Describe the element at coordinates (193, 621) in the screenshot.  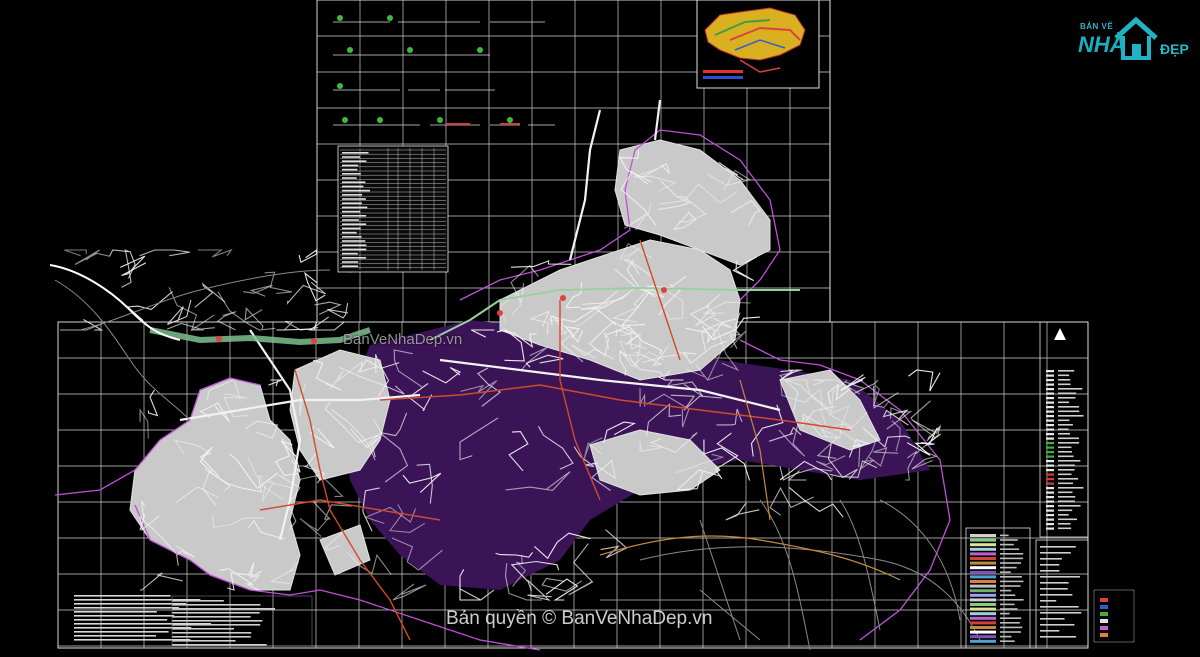
I see `notes-blocks` at that location.